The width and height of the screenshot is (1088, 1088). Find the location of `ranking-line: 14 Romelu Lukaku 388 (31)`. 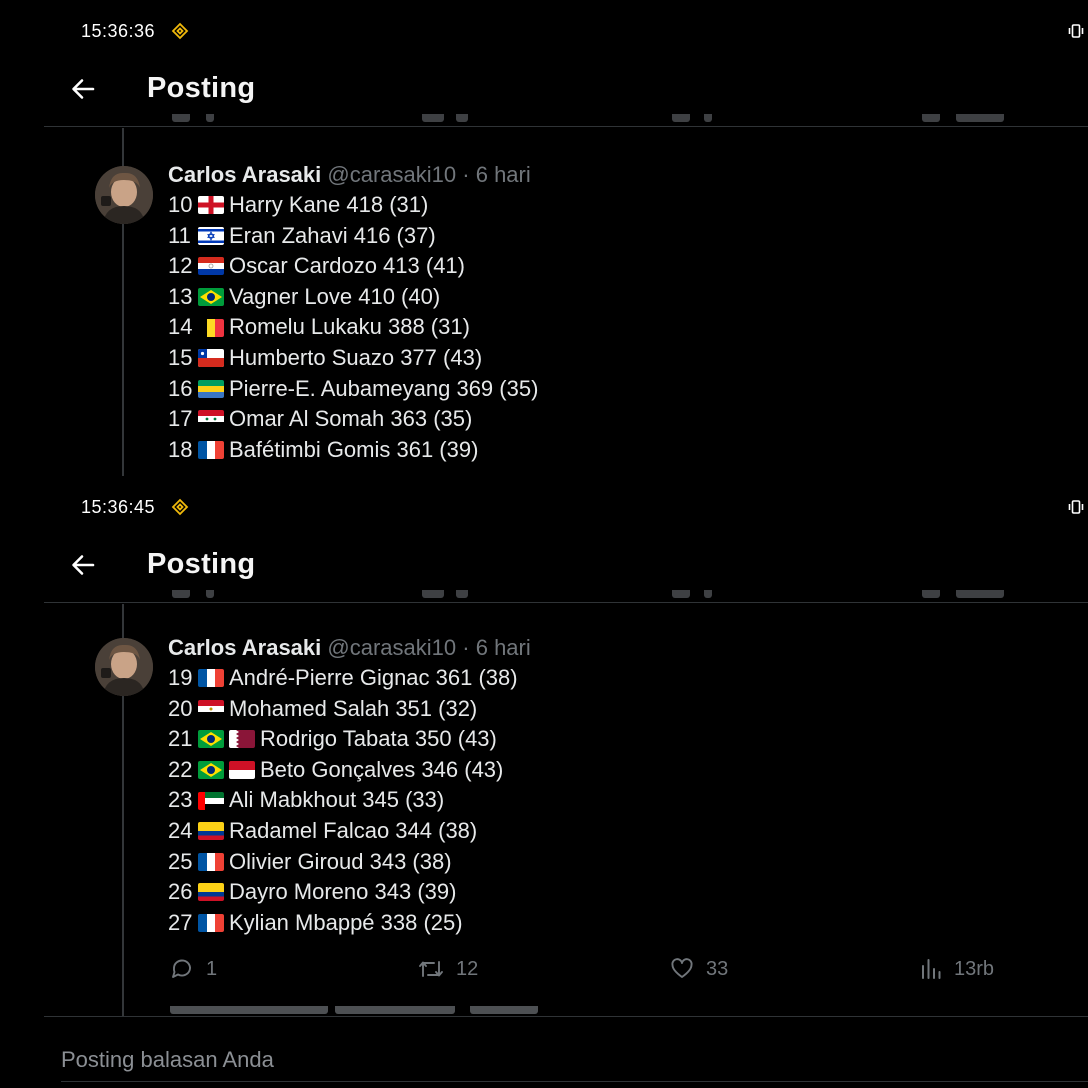

ranking-line: 14 Romelu Lukaku 388 (31) is located at coordinates (618, 327).